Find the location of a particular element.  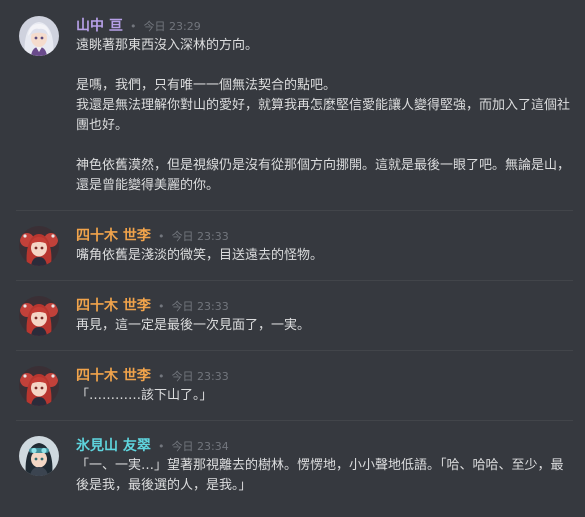

message-line: 遠眺著那東西沒入深林的方向。 is located at coordinates (167, 45).